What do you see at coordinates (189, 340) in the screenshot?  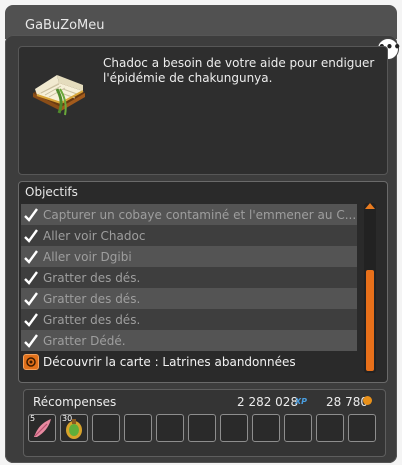 I see `objective-item: Gratter Dédé.` at bounding box center [189, 340].